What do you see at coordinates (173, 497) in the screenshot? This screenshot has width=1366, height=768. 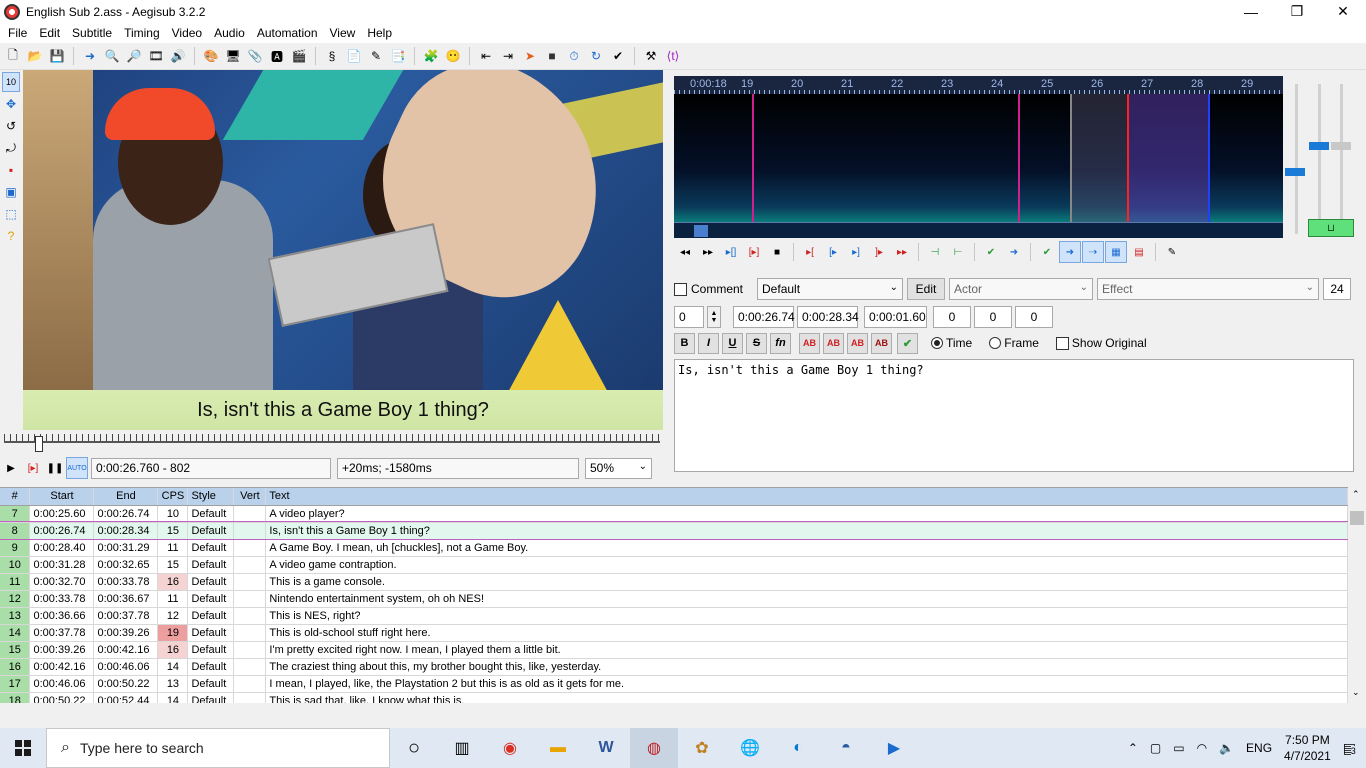 I see `col-cps: CPS` at bounding box center [173, 497].